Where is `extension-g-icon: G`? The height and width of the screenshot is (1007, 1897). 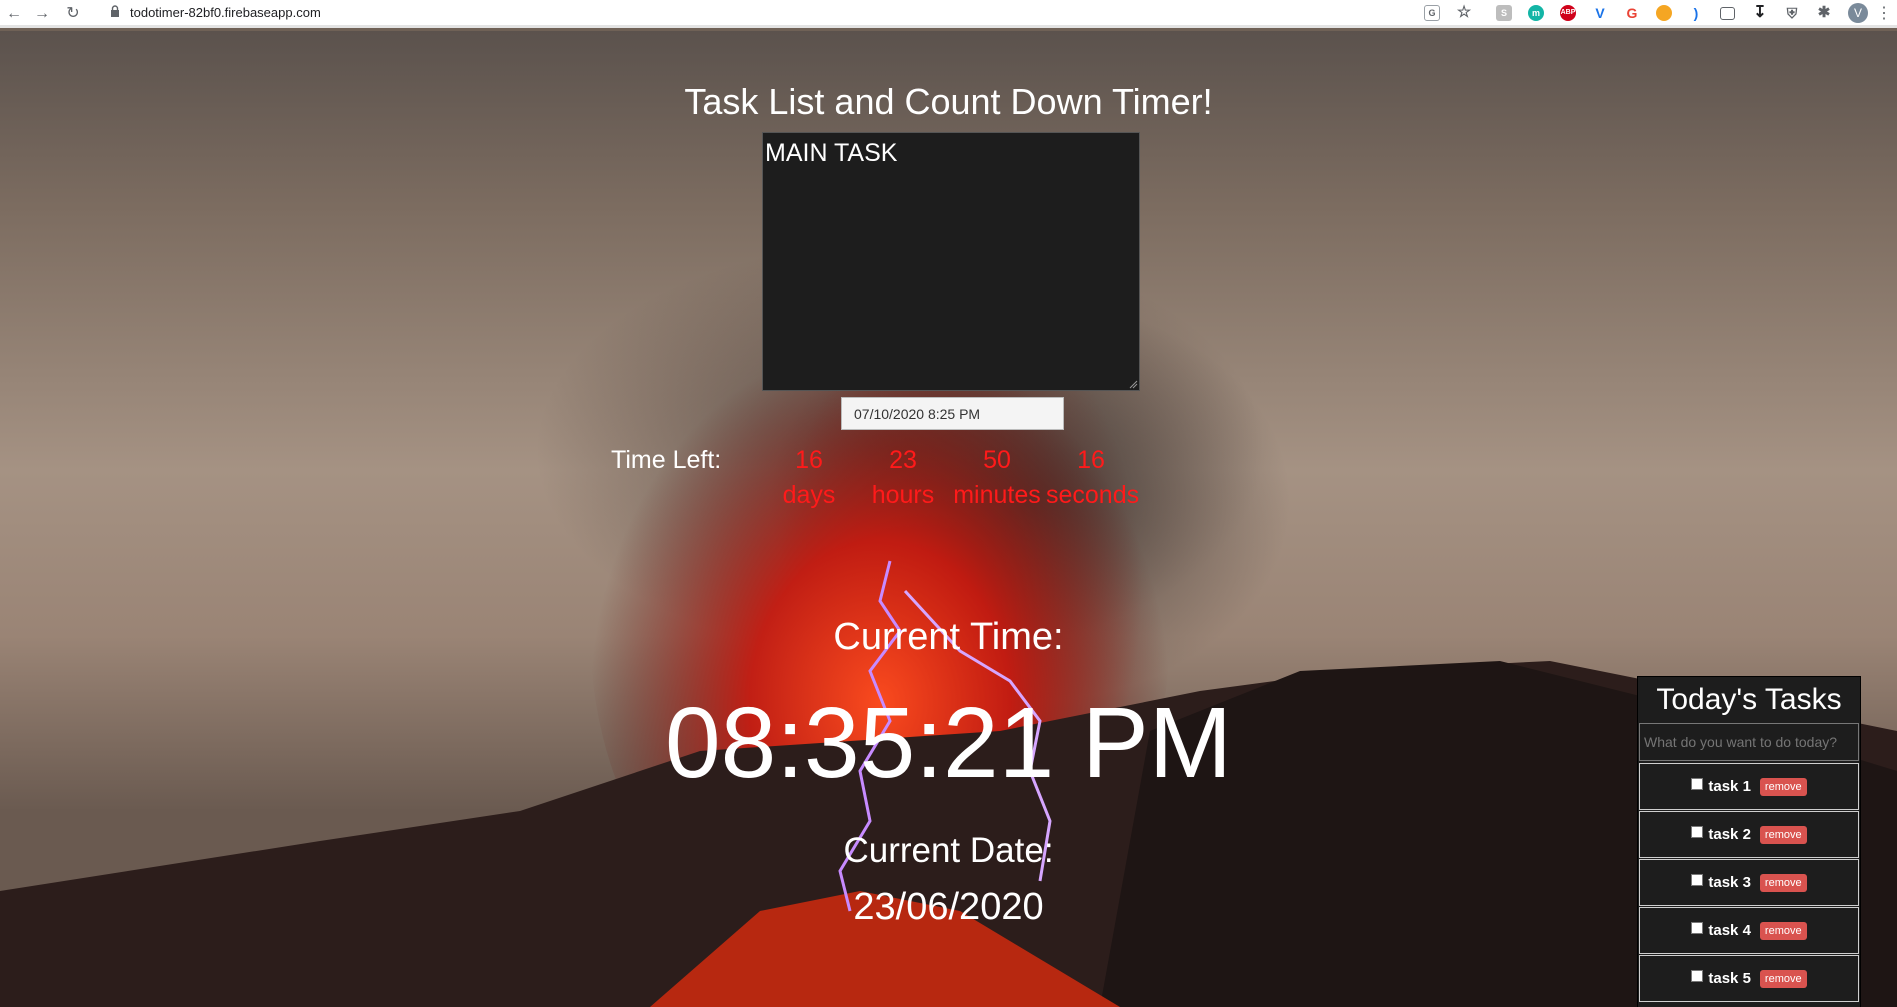
extension-g-icon: G is located at coordinates (1632, 13).